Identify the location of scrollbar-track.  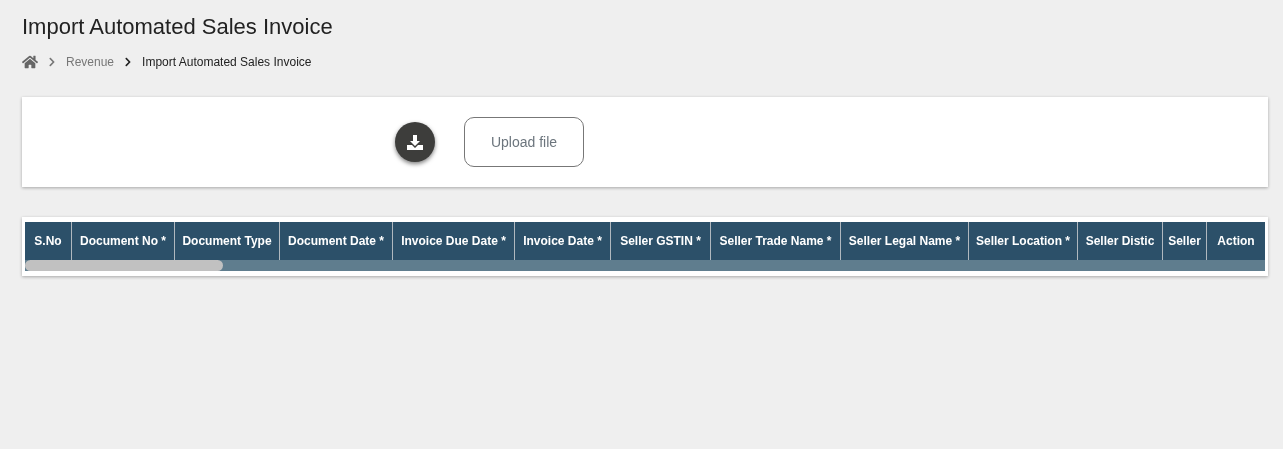
(645, 265).